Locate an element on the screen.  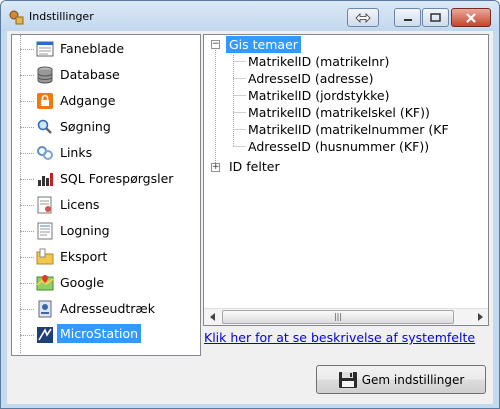
nav-item-database: Database is located at coordinates (106, 75).